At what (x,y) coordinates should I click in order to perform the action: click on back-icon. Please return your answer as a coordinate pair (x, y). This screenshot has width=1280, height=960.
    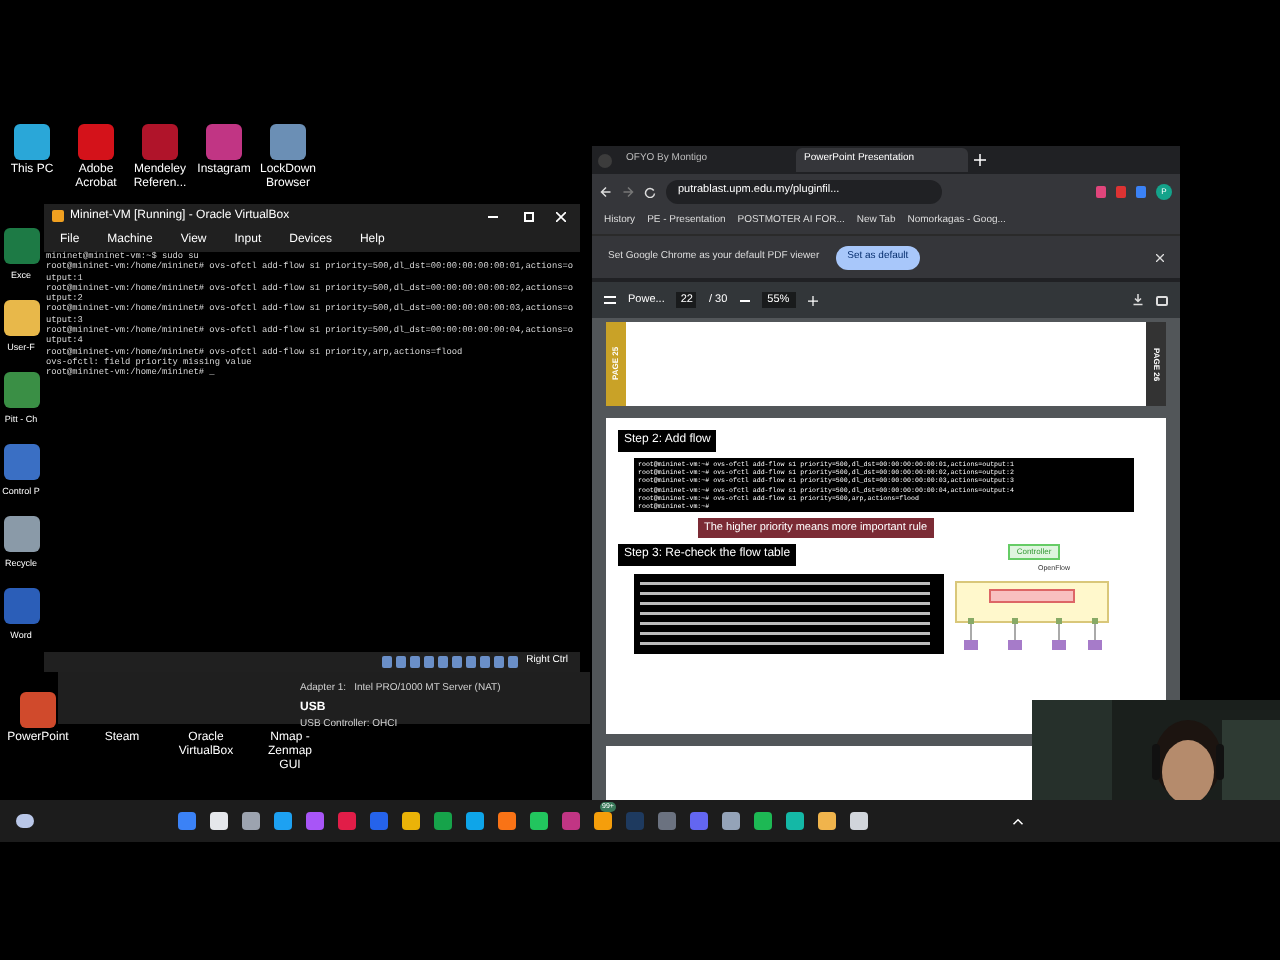
    Looking at the image, I should click on (606, 191).